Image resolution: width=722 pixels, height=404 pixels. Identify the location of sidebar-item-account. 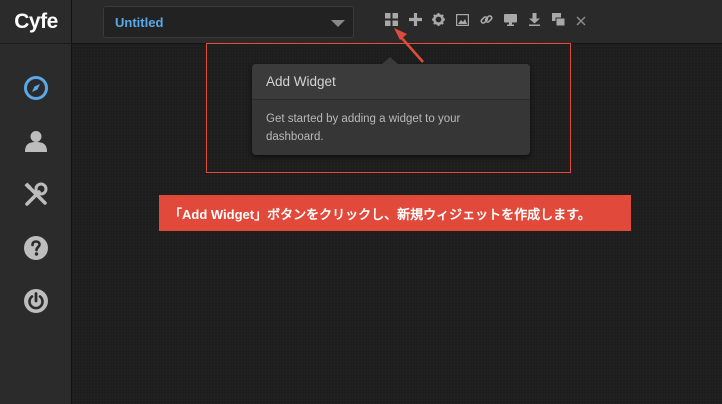
(36, 143).